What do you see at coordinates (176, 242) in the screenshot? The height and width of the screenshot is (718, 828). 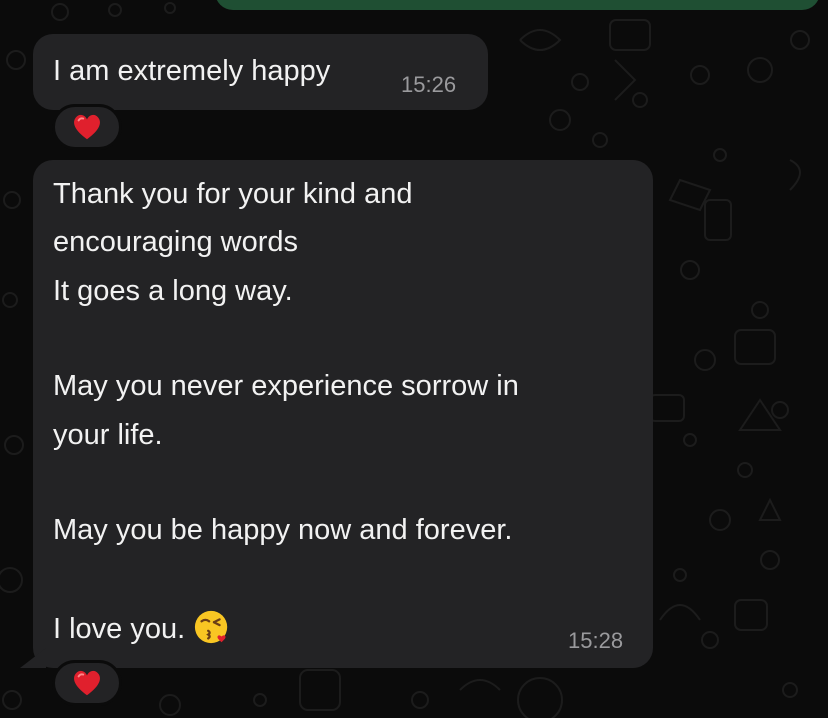 I see `message-line: encouraging words` at bounding box center [176, 242].